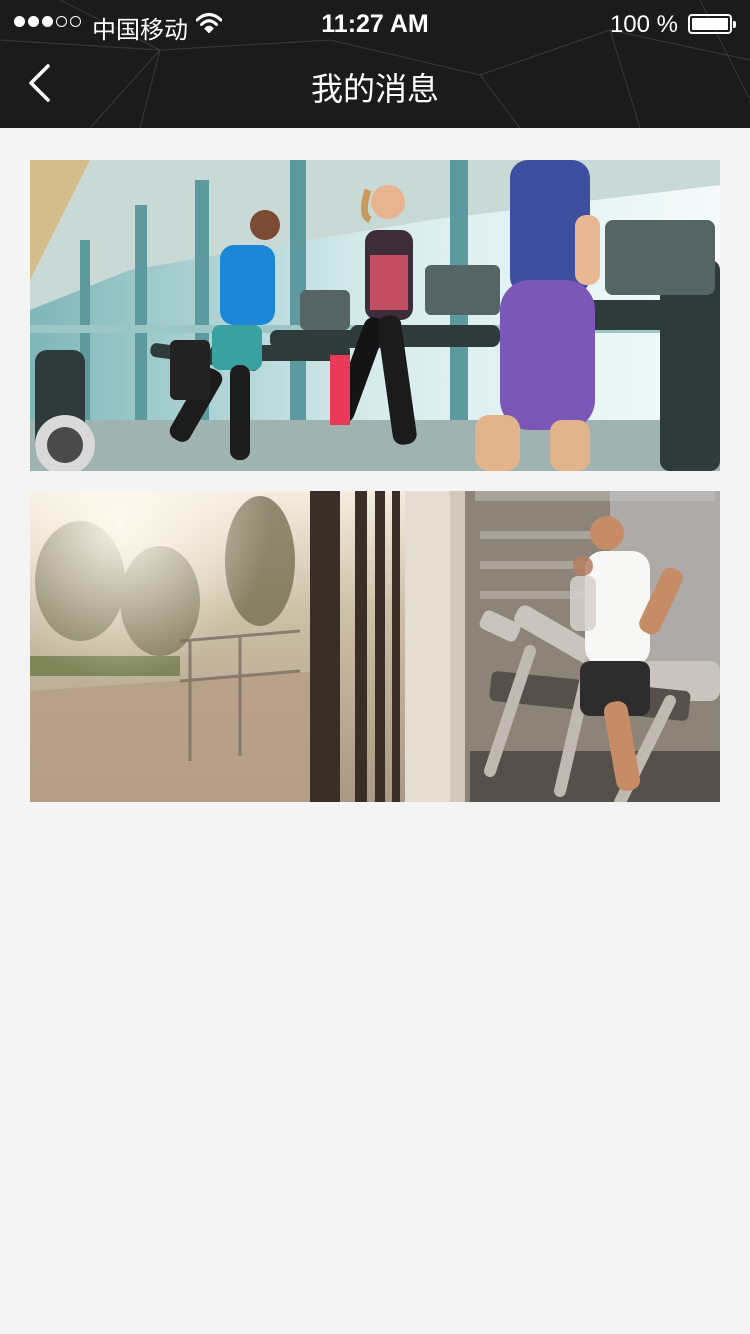 The image size is (750, 1334). Describe the element at coordinates (375, 64) in the screenshot. I see `nav-header: 中国移动 11:27 AM 100 % 我的消息` at that location.